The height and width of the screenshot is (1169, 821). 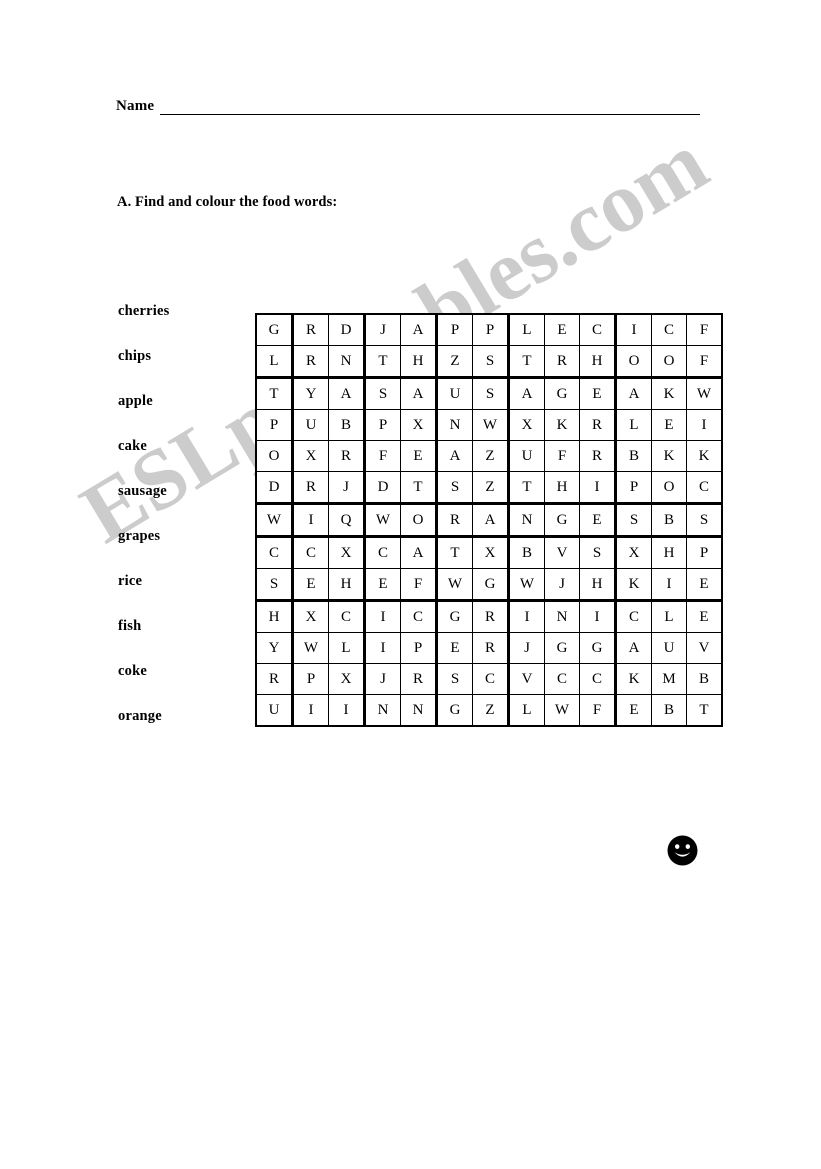 What do you see at coordinates (430, 107) in the screenshot?
I see `name-write-line` at bounding box center [430, 107].